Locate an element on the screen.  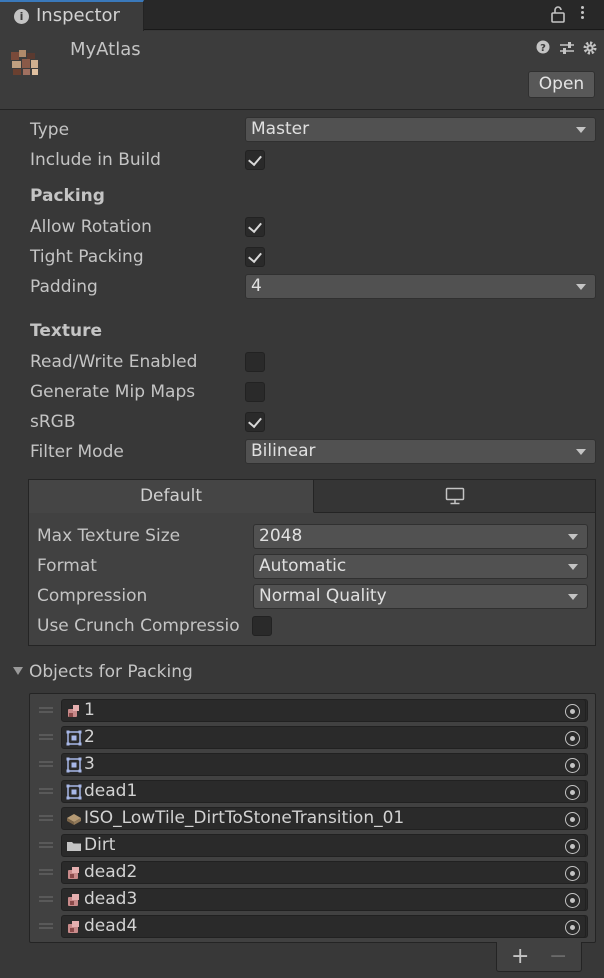
tight-packing-label: Tight Packing is located at coordinates (87, 257).